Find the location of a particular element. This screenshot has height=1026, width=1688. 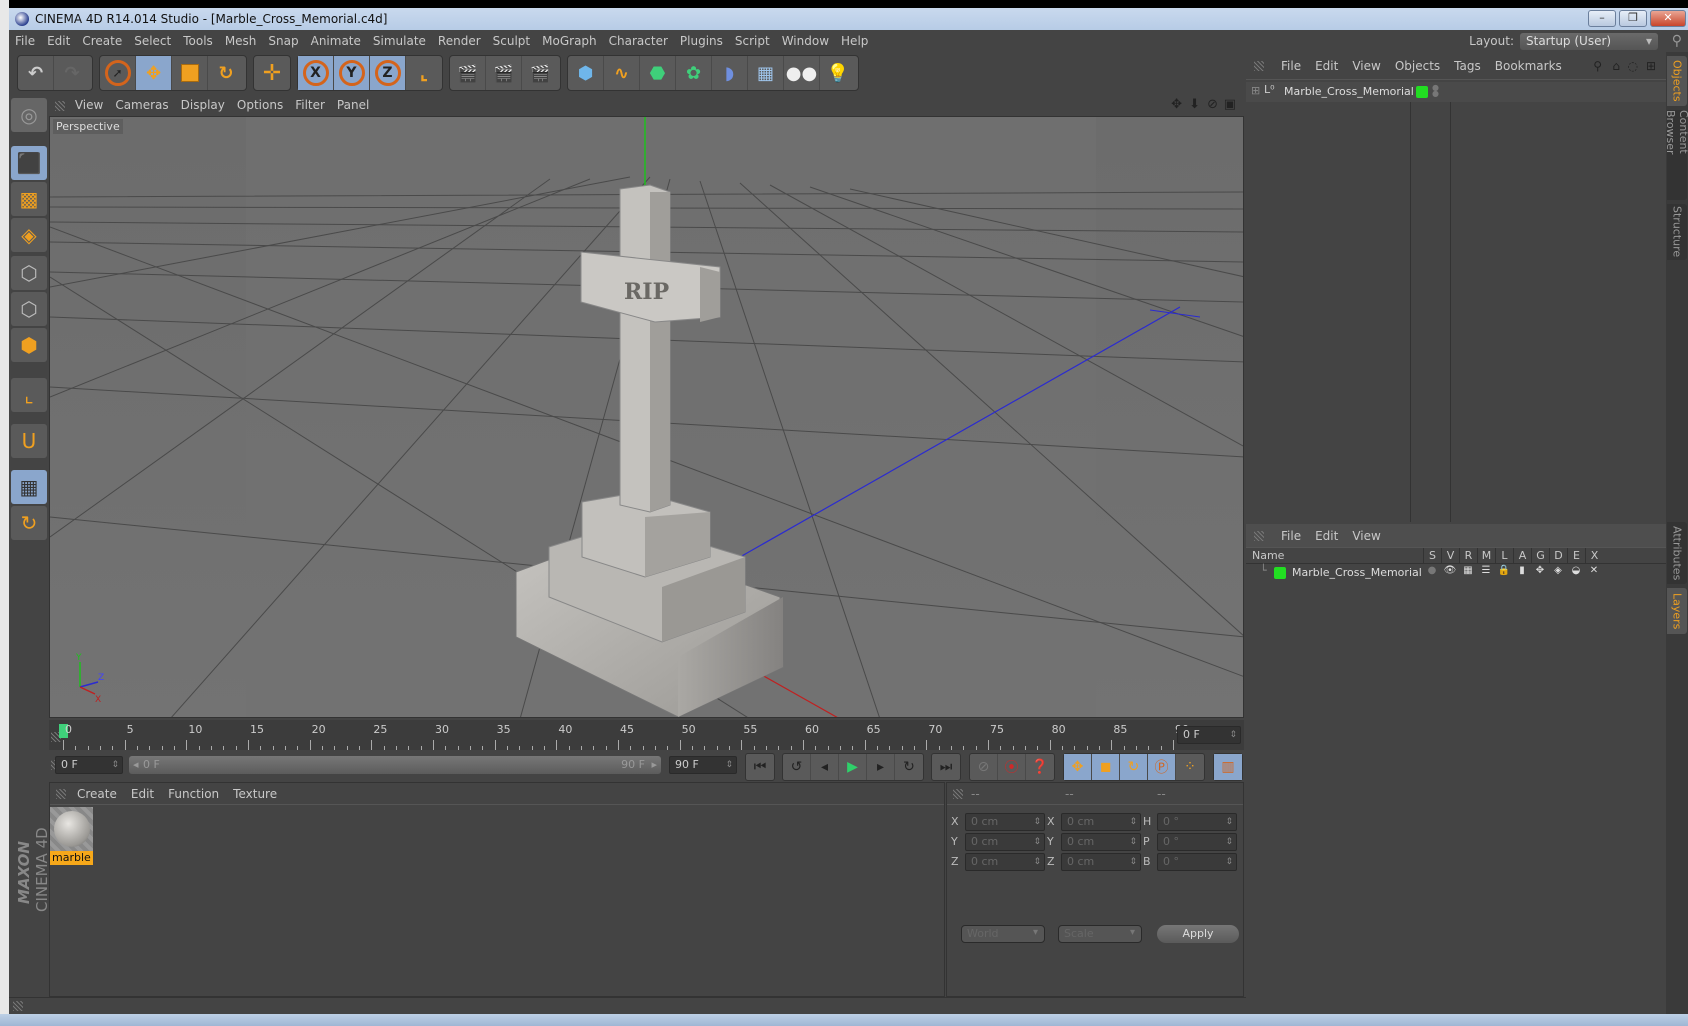

move-icon: ✥ is located at coordinates (154, 73).